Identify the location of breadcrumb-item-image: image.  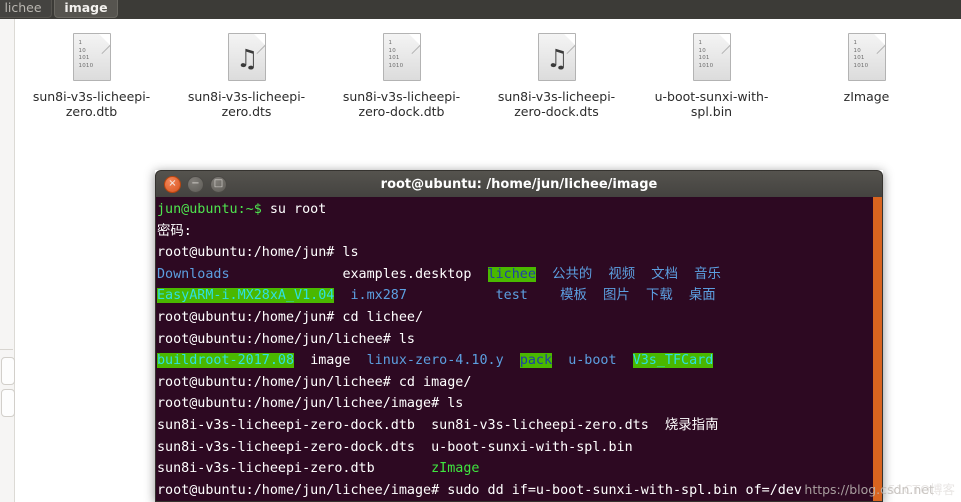
(86, 9).